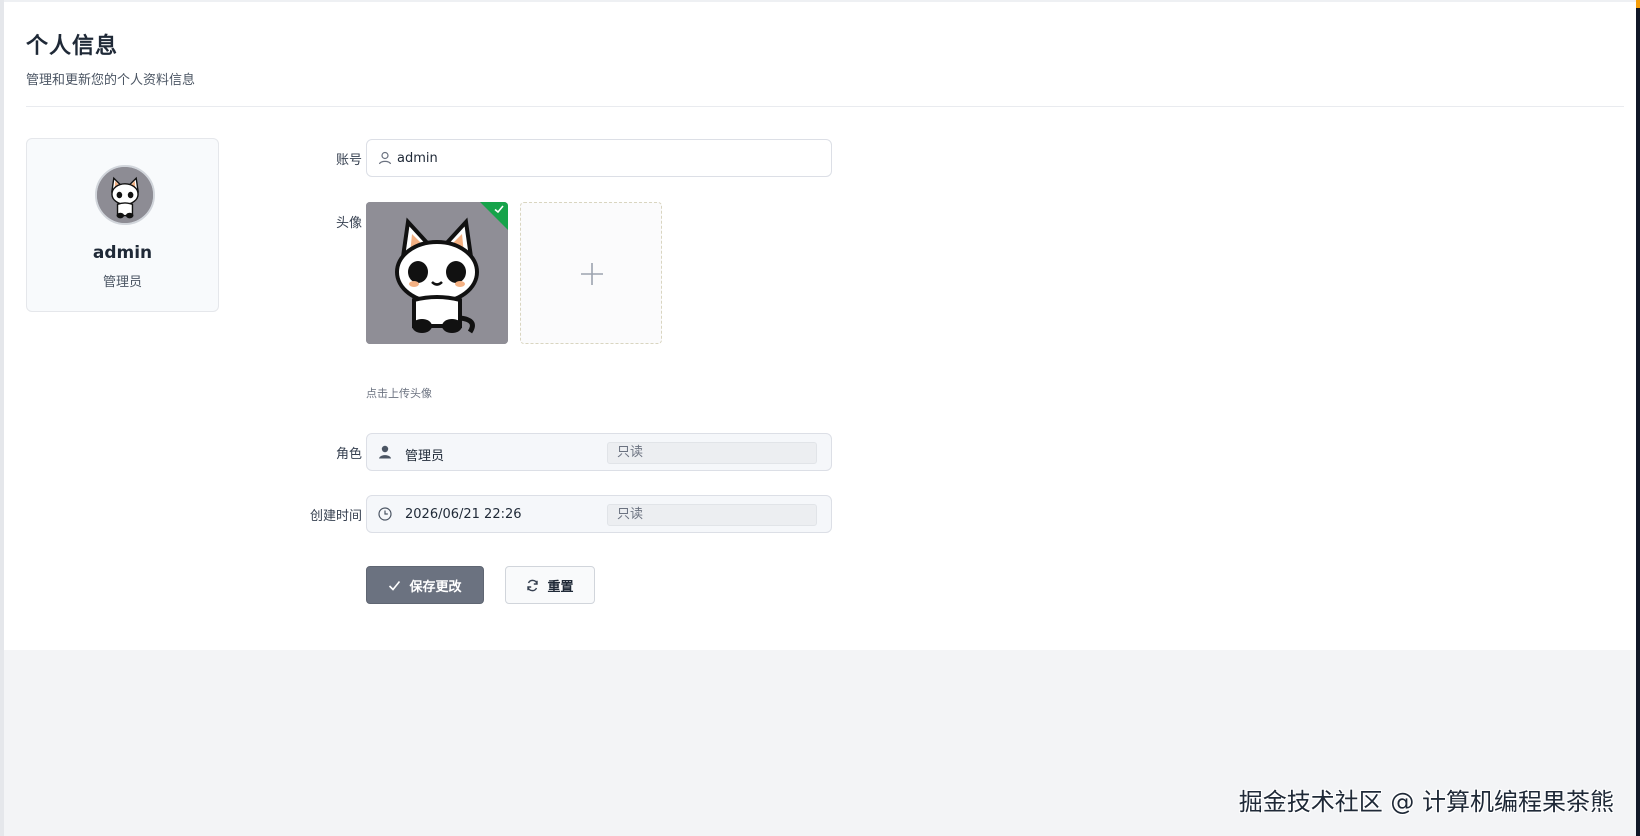 This screenshot has height=836, width=1640. What do you see at coordinates (425, 456) in the screenshot?
I see `role-value: 管理员` at bounding box center [425, 456].